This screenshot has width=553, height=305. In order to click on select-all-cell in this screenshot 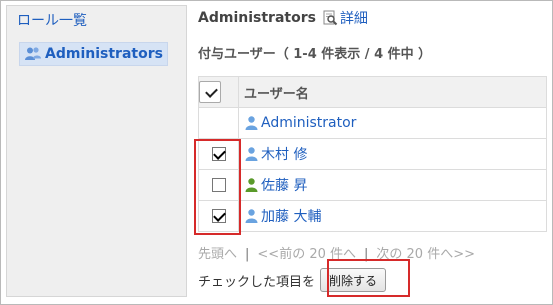, I will do `click(218, 92)`.